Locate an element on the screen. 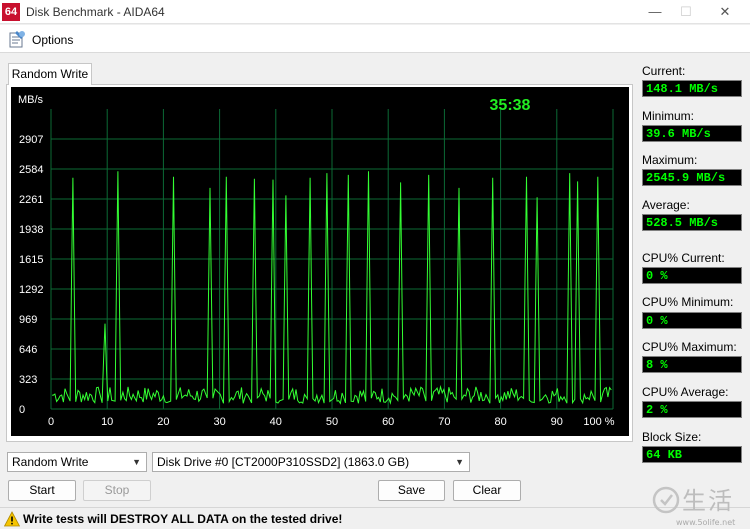 The image size is (750, 529). y-tick-label: 2907 is located at coordinates (31, 140).